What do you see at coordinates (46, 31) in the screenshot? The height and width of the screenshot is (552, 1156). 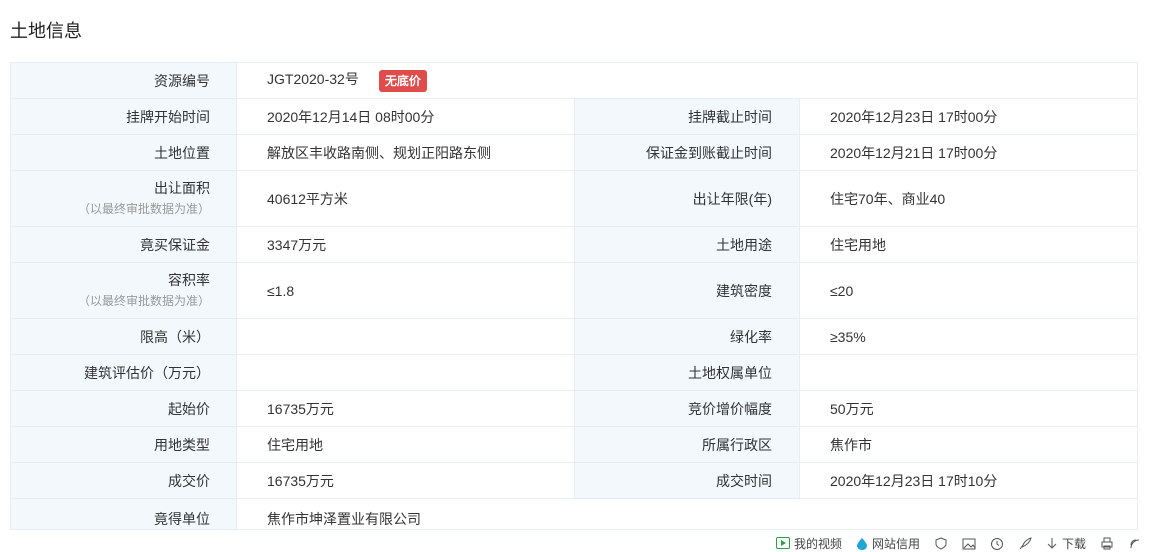 I see `page-title: 土地信息` at bounding box center [46, 31].